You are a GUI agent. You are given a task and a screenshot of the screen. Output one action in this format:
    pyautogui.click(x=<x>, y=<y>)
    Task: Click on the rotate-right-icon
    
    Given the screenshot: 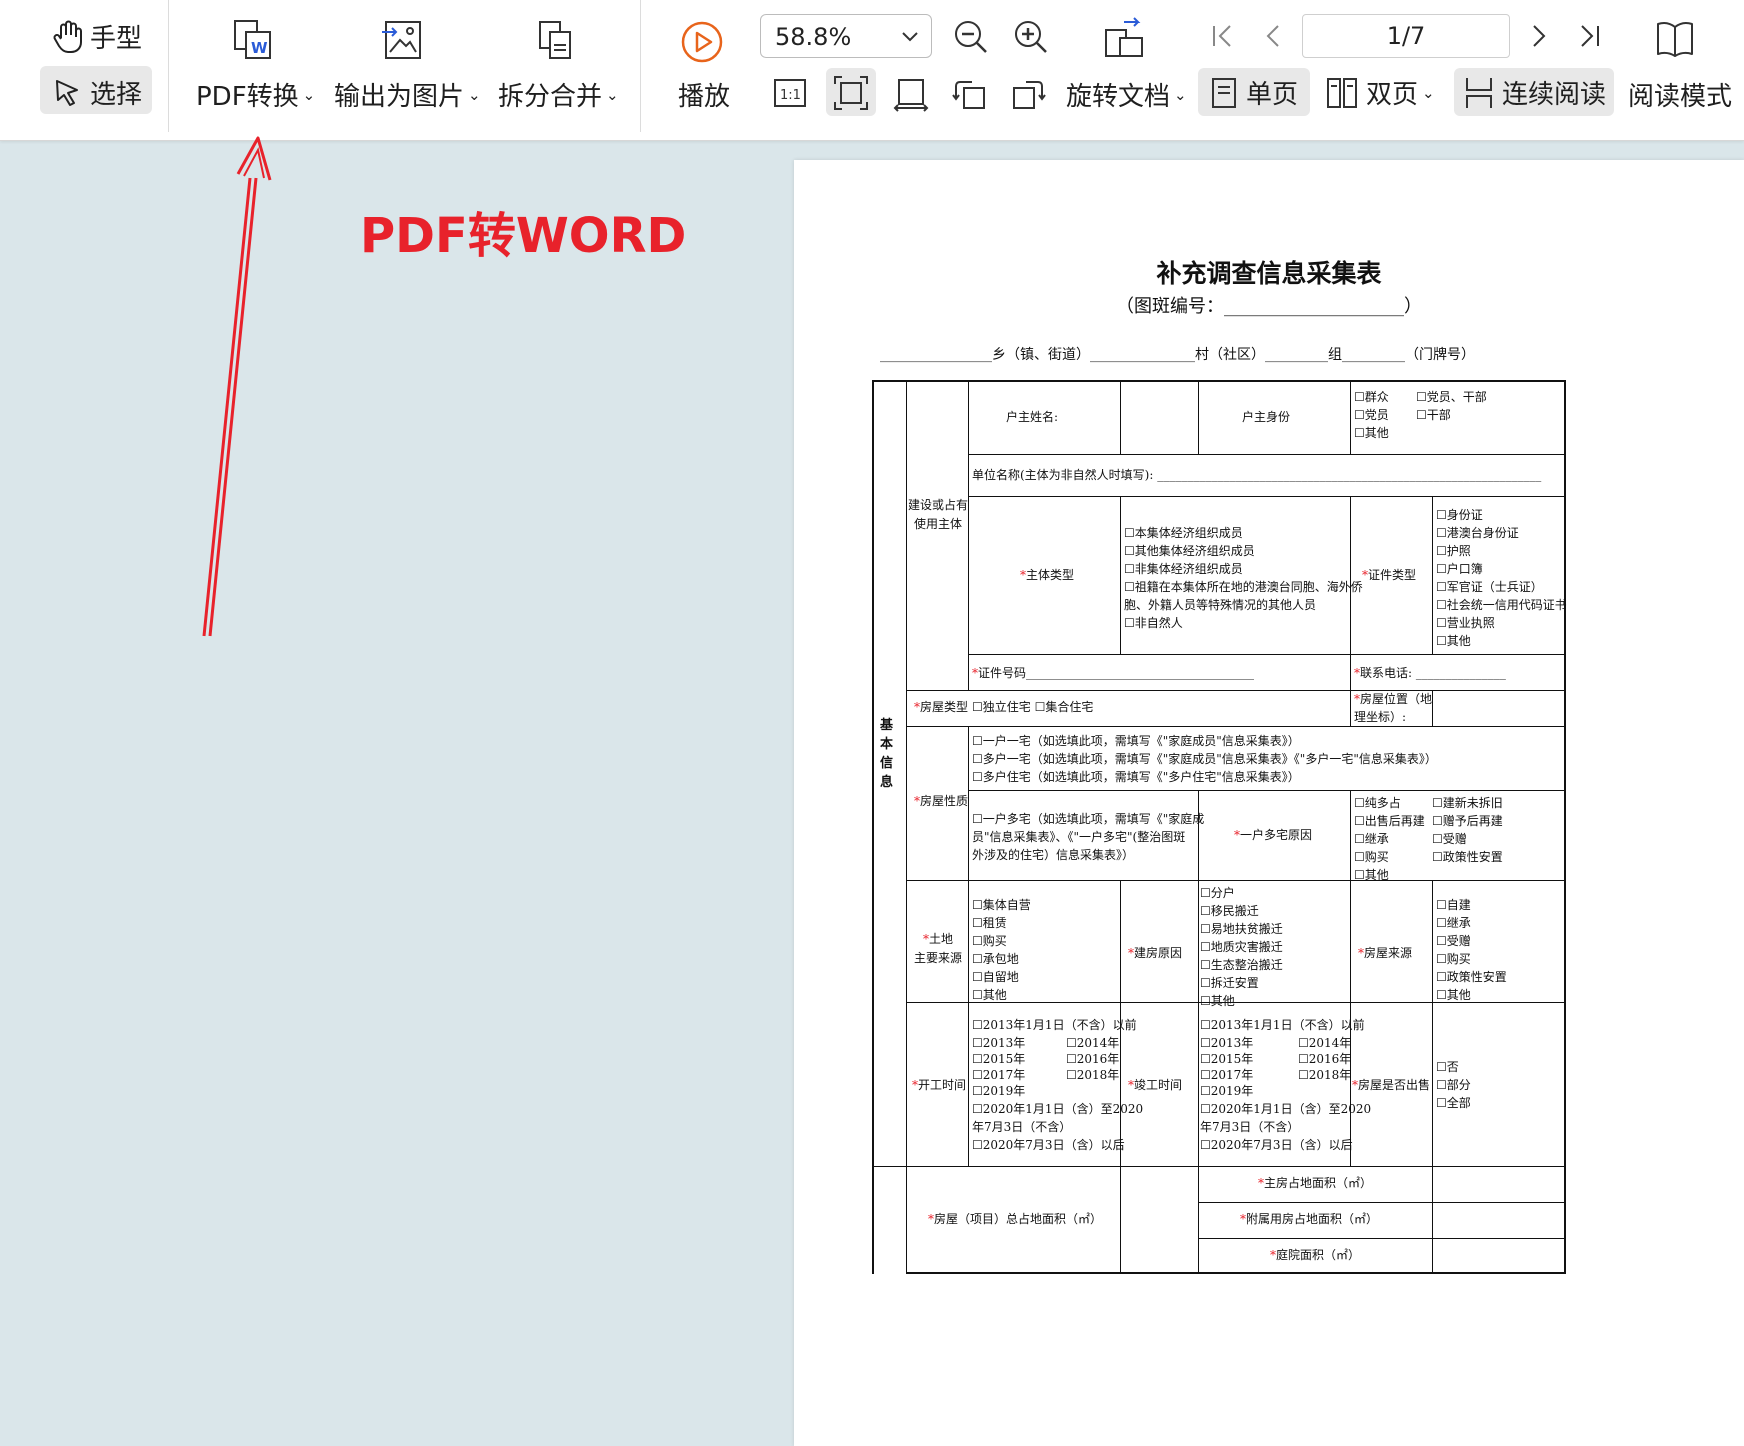 What is the action you would take?
    pyautogui.click(x=1028, y=94)
    